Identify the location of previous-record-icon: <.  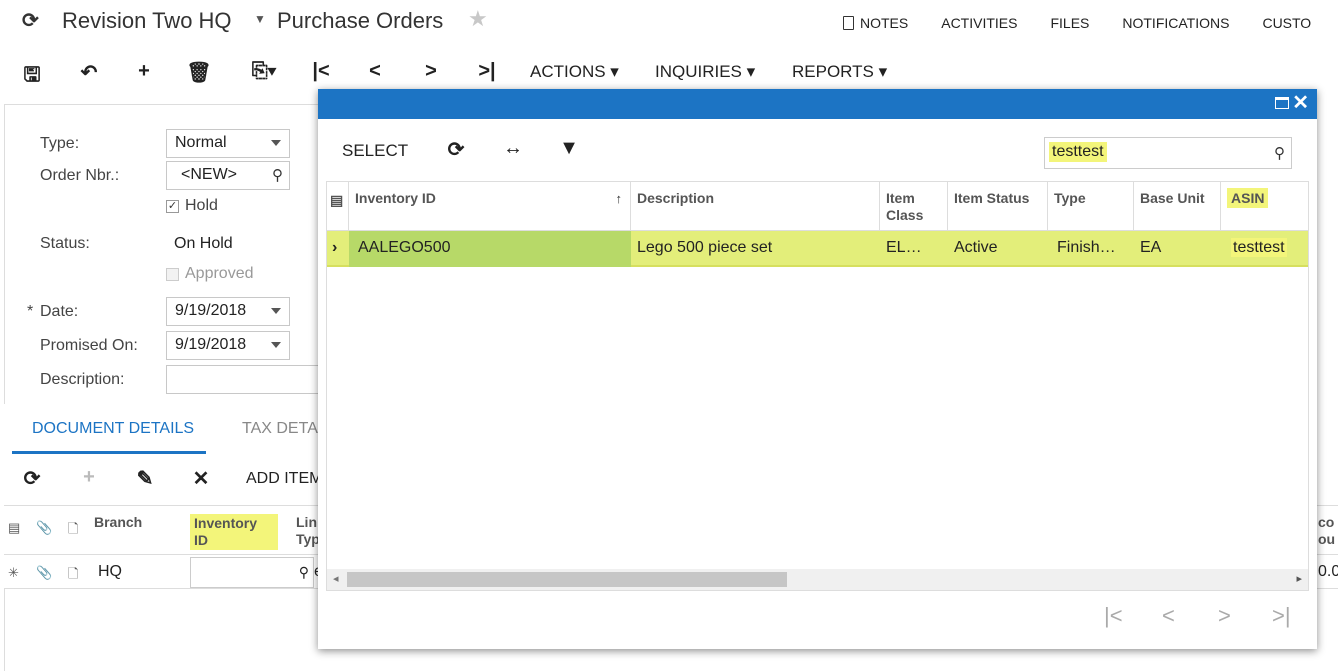
(375, 71).